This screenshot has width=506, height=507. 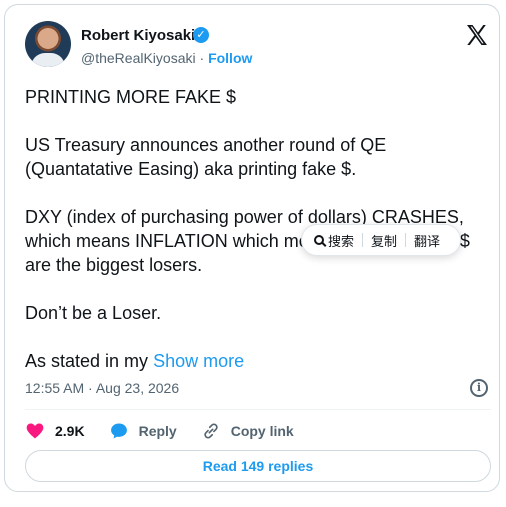 What do you see at coordinates (211, 431) in the screenshot?
I see `link-icon` at bounding box center [211, 431].